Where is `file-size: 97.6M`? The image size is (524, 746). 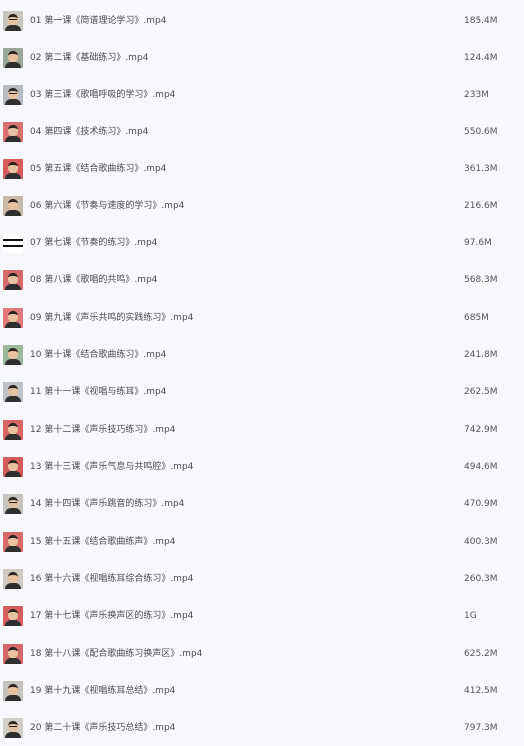
file-size: 97.6M is located at coordinates (478, 243).